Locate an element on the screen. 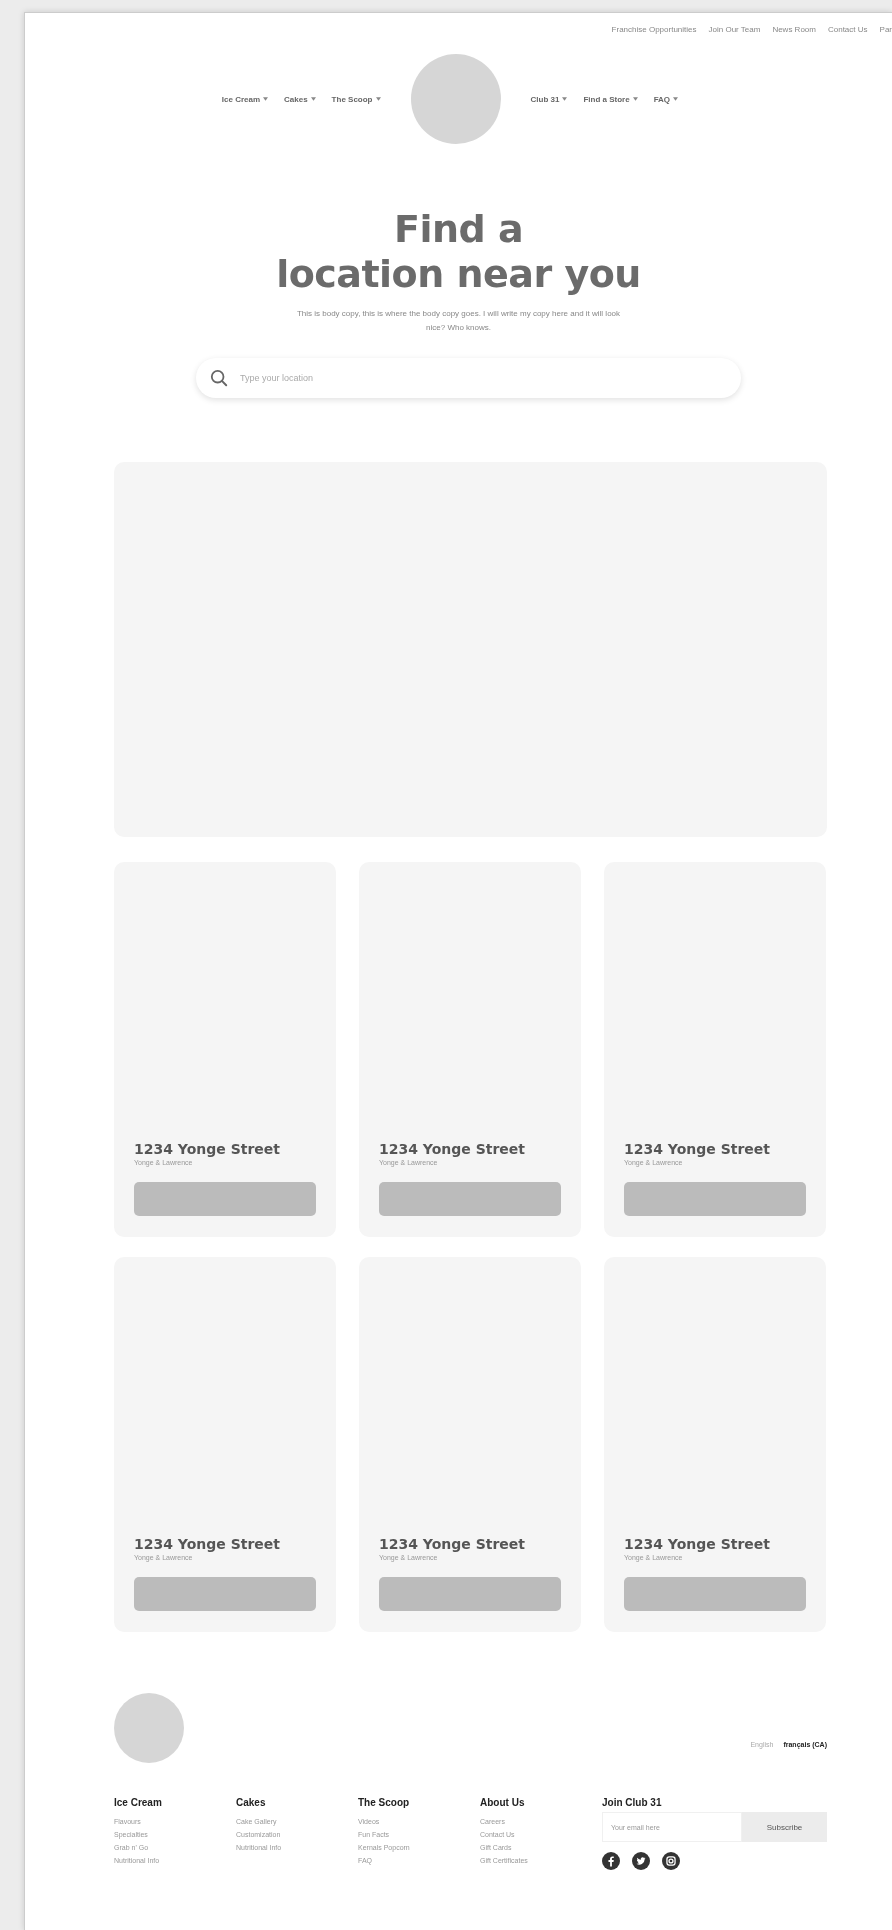 The height and width of the screenshot is (1930, 892). nav-link: Cakes is located at coordinates (300, 99).